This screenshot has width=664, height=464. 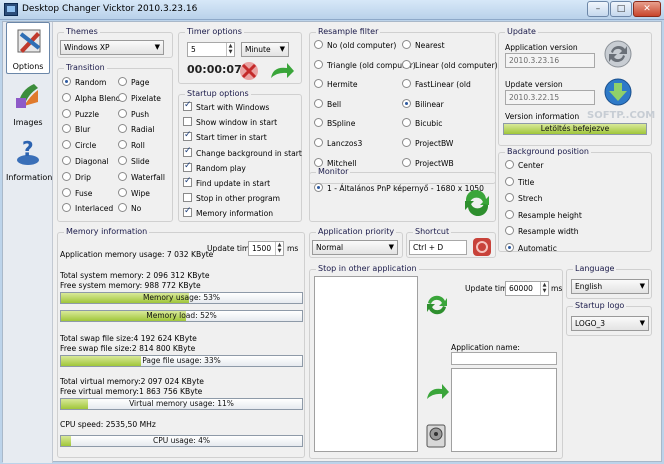 I want to click on cpu-speed: CPU speed: 2535,50 MHz, so click(x=108, y=424).